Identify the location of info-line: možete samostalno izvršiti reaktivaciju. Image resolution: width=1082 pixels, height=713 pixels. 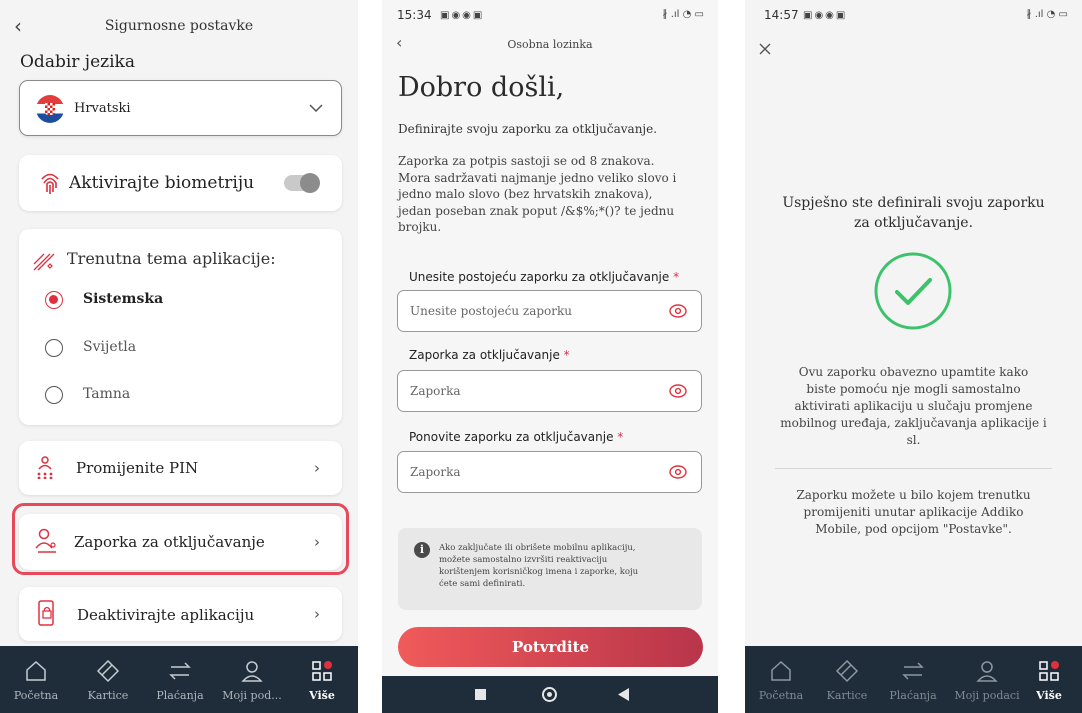
(523, 560).